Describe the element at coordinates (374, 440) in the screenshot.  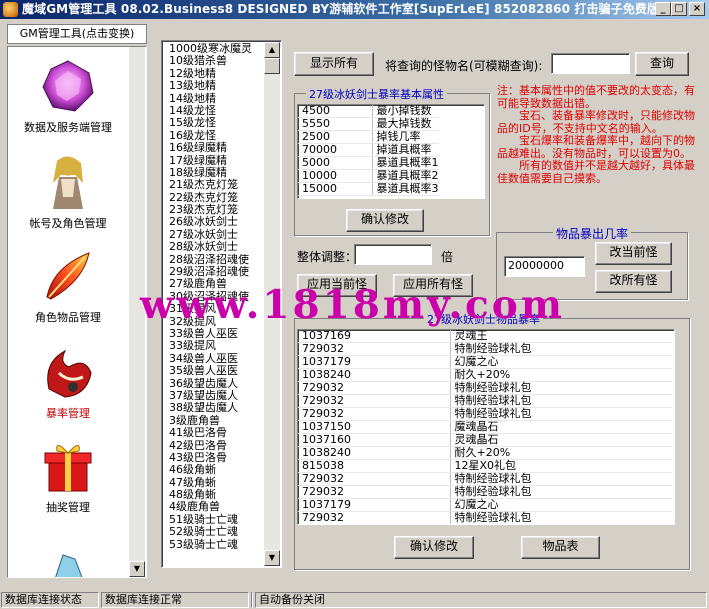
I see `cell-value: 1037160` at that location.